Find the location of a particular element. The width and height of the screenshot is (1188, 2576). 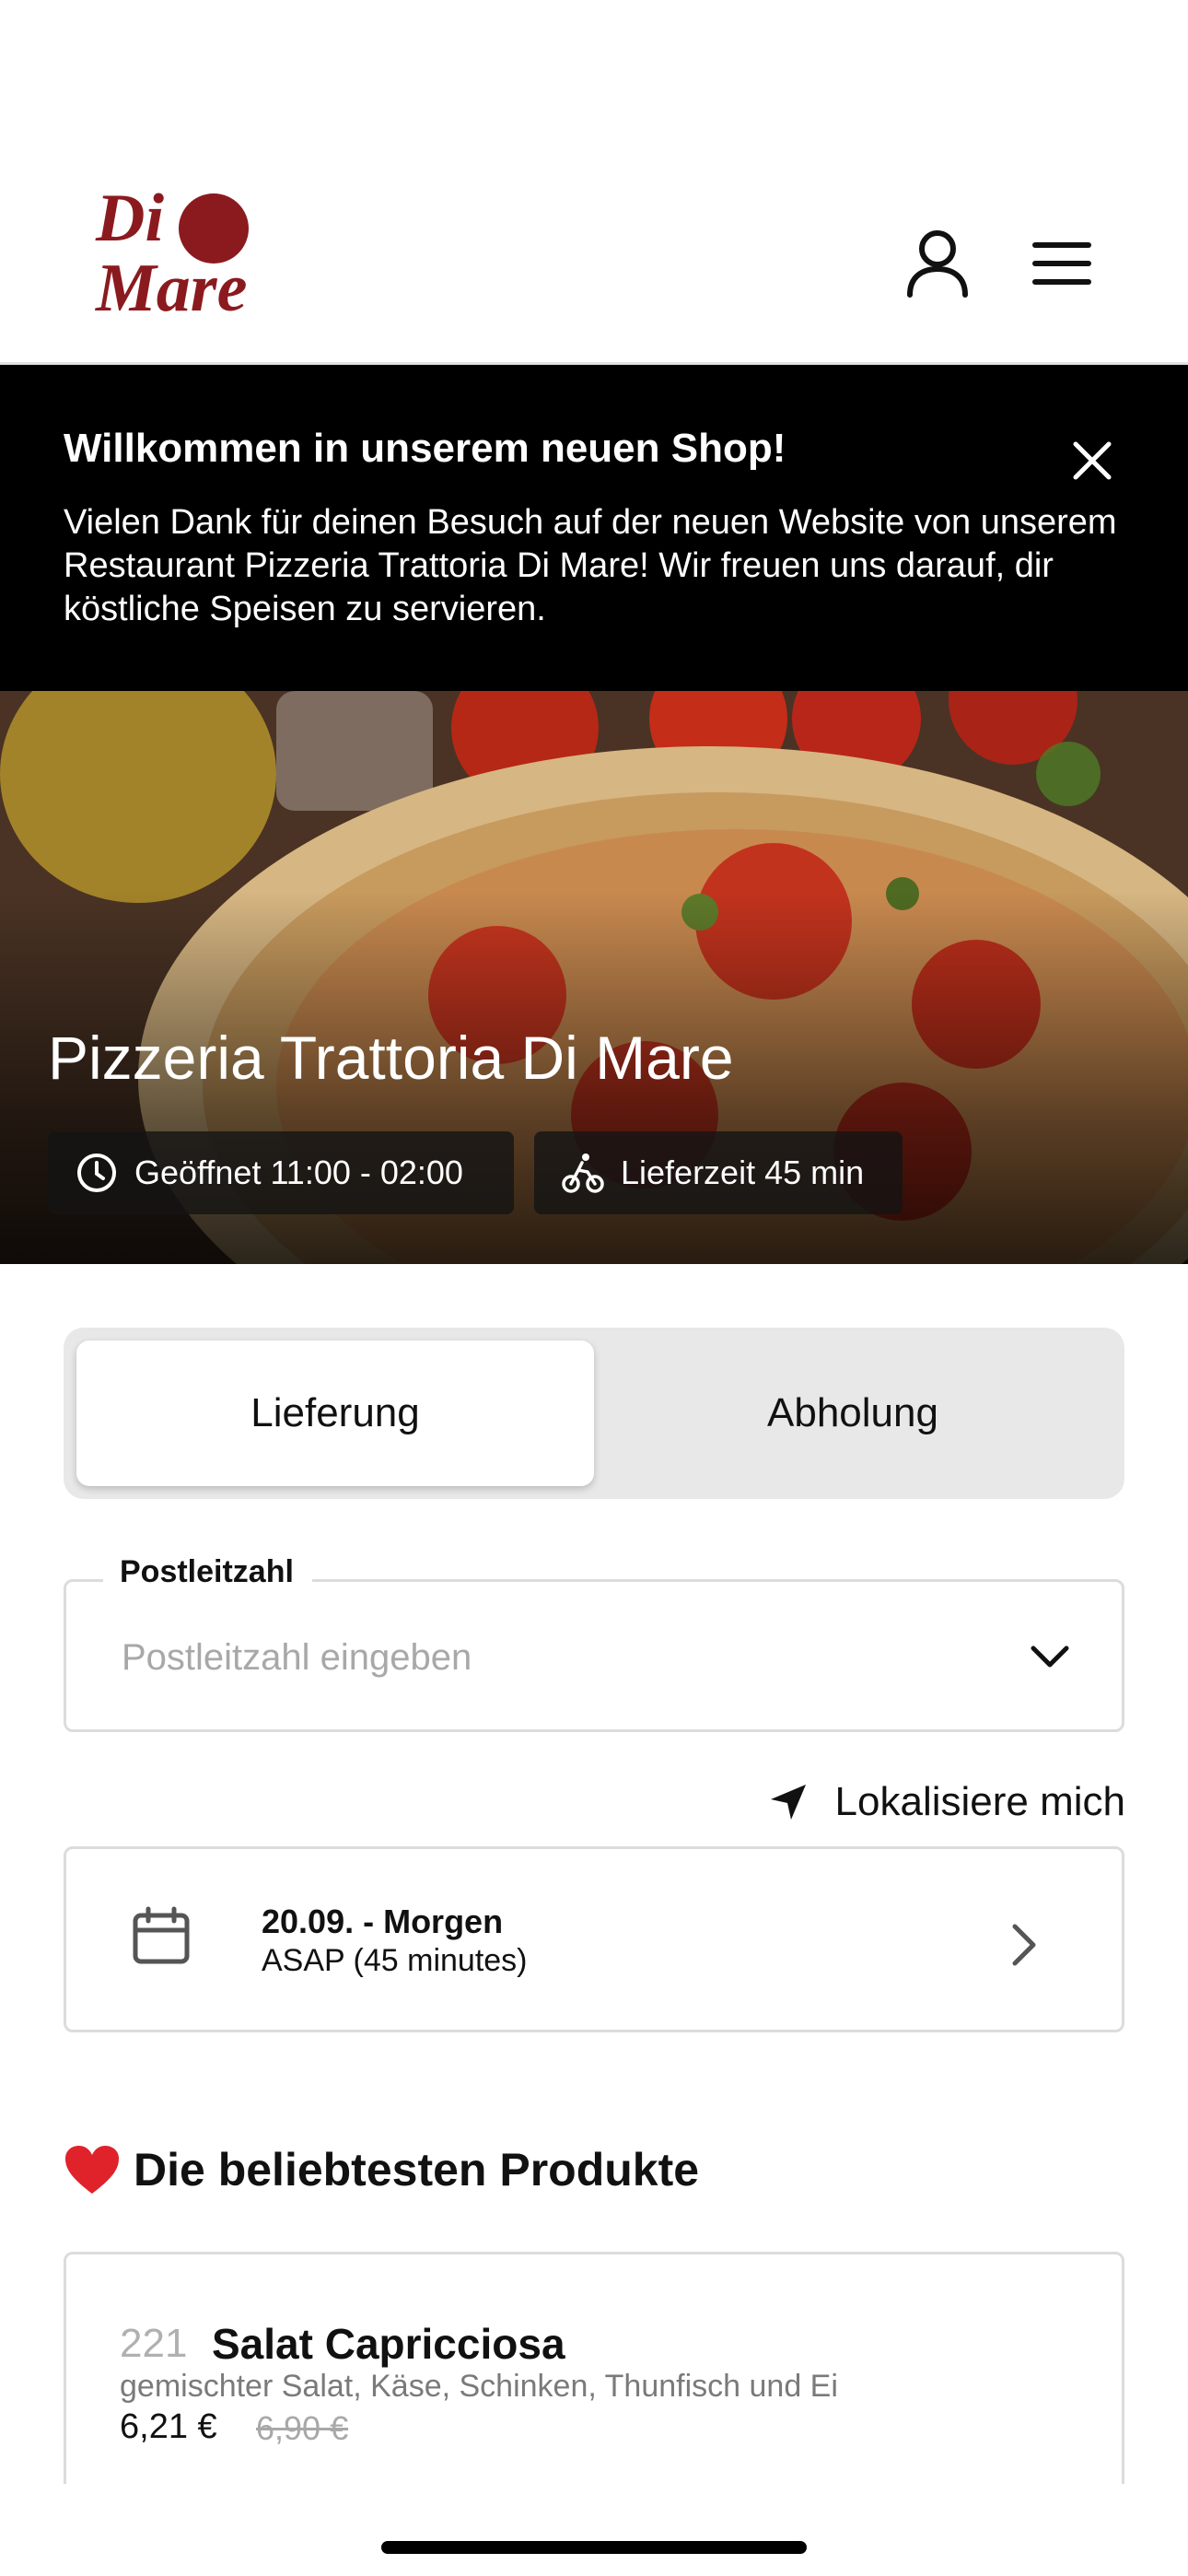

opening-hours-text: Geöffnet 11:00 - 02:00 is located at coordinates (298, 1172).